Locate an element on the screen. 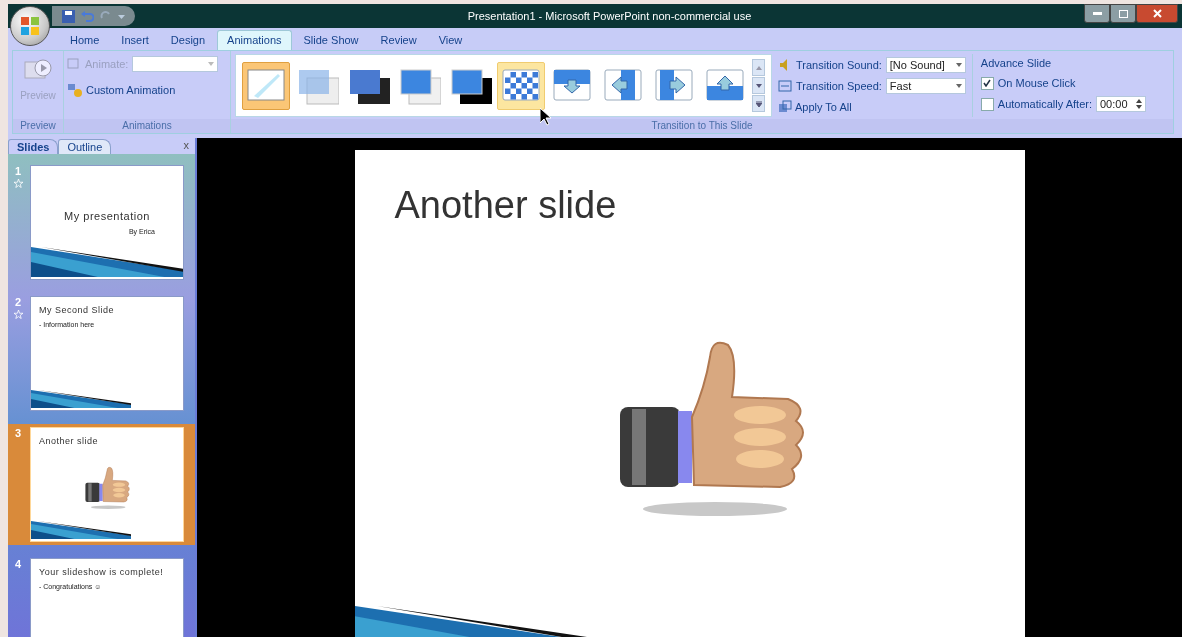 This screenshot has width=1182, height=637. ribbon-tab: Insert is located at coordinates (135, 40).